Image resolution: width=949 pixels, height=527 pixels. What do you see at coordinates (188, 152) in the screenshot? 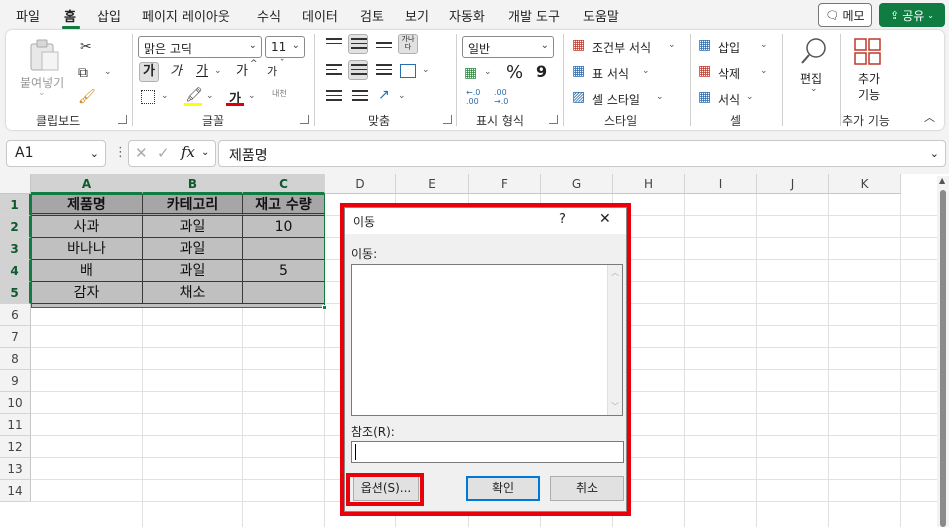
I see `insert-function-button: fx` at bounding box center [188, 152].